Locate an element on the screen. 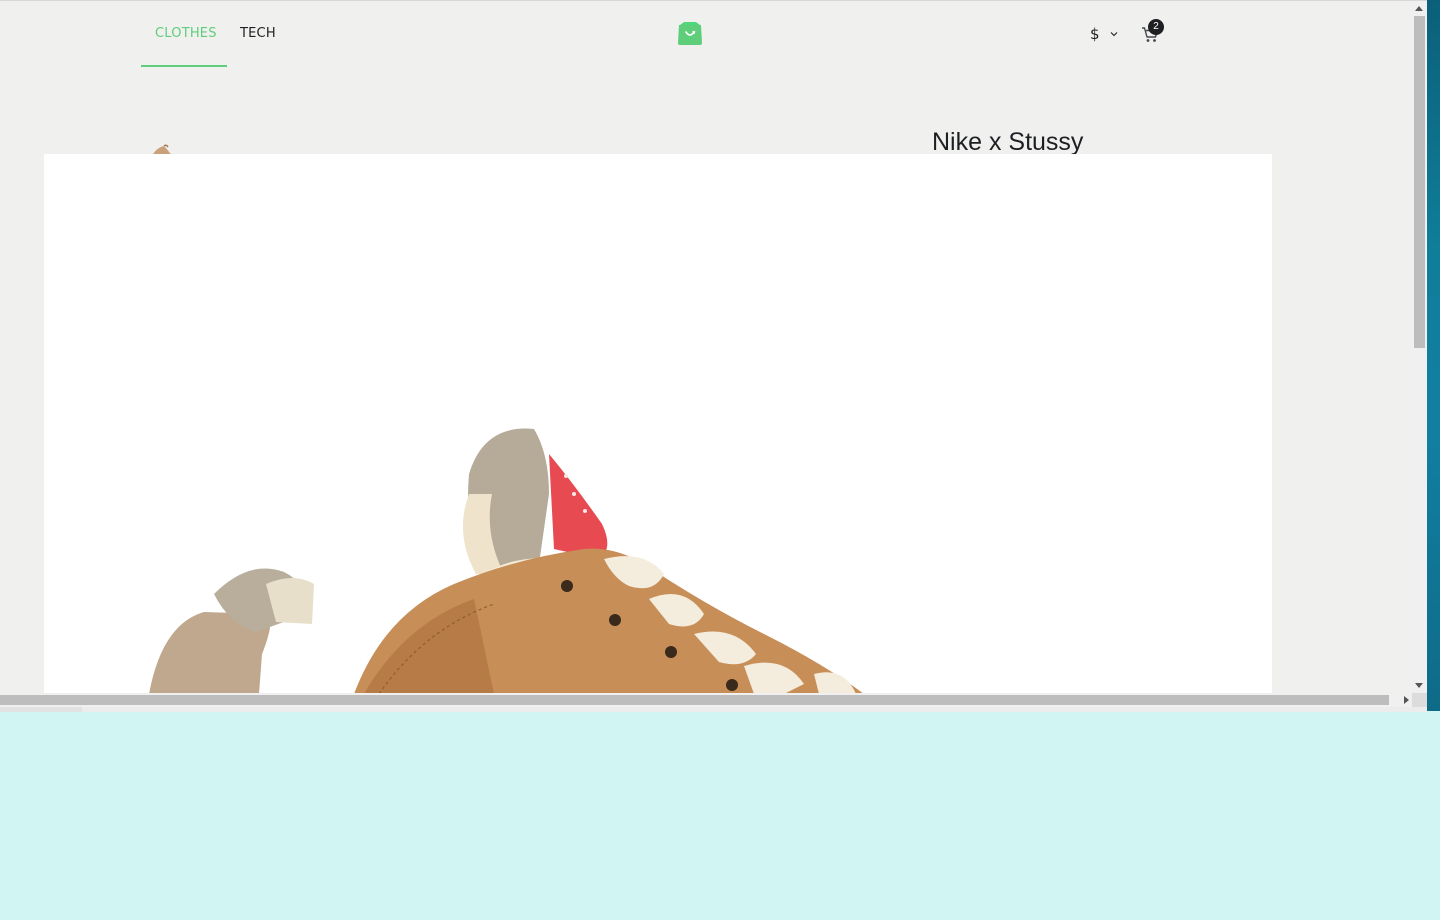  shopping-bag-icon is located at coordinates (690, 33).